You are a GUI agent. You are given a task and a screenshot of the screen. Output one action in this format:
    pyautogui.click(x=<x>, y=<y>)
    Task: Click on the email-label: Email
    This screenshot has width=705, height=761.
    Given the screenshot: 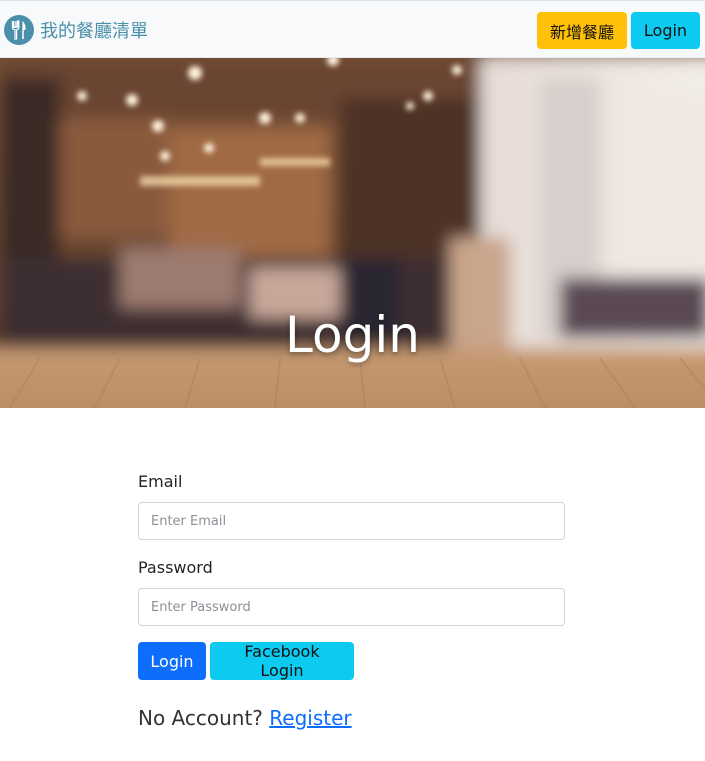 What is the action you would take?
    pyautogui.click(x=160, y=481)
    